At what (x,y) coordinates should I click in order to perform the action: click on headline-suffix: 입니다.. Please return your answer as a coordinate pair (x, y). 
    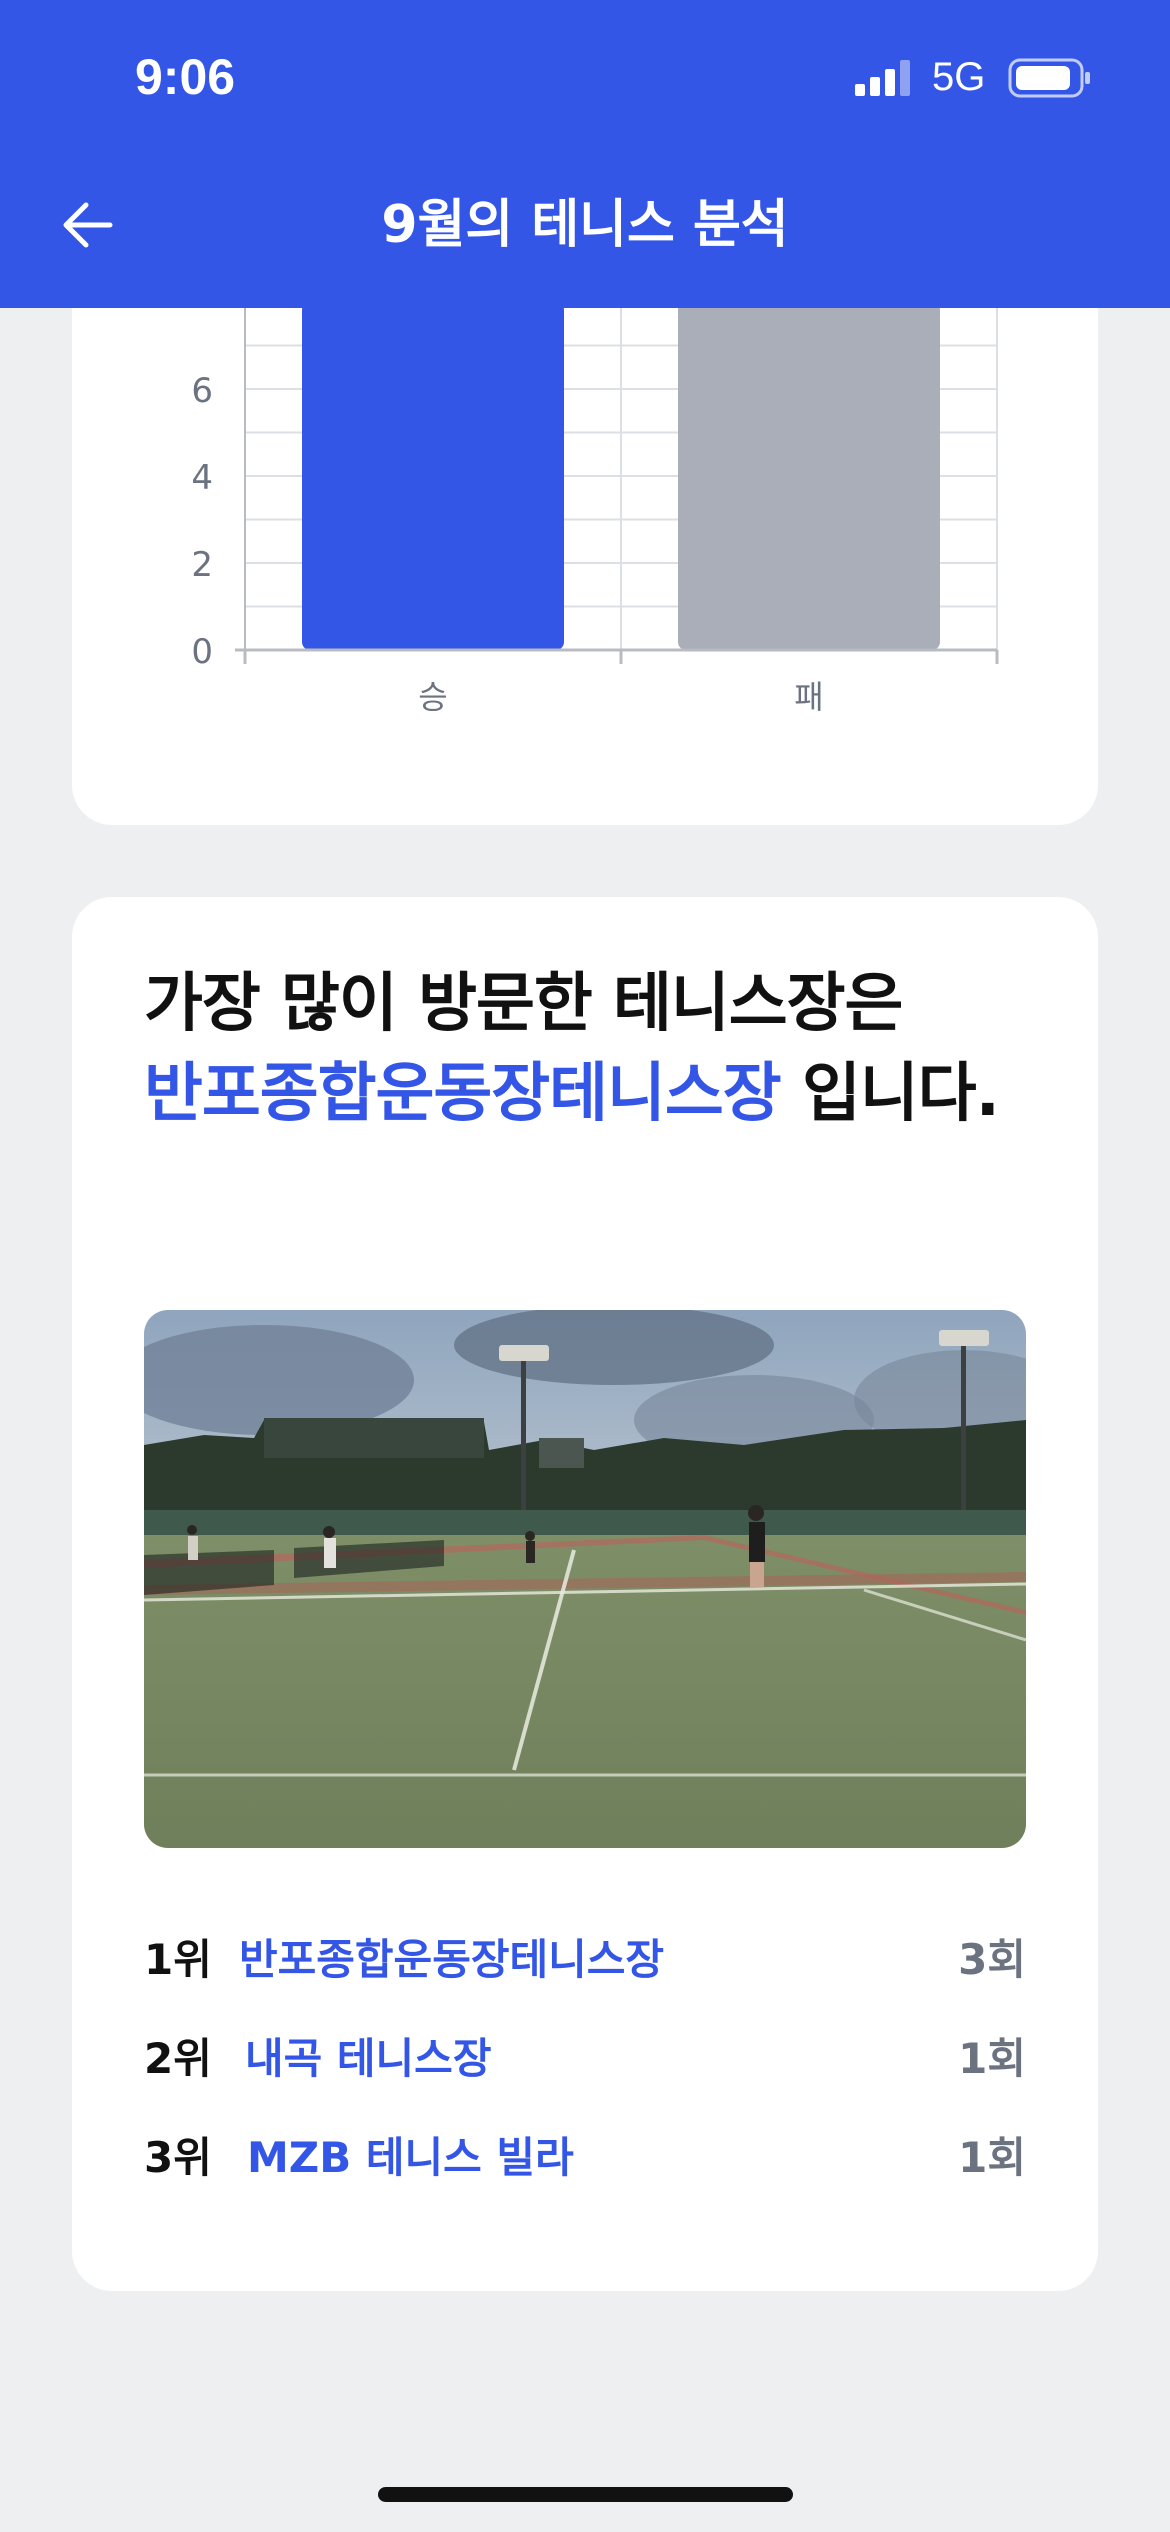
    Looking at the image, I should click on (890, 1094).